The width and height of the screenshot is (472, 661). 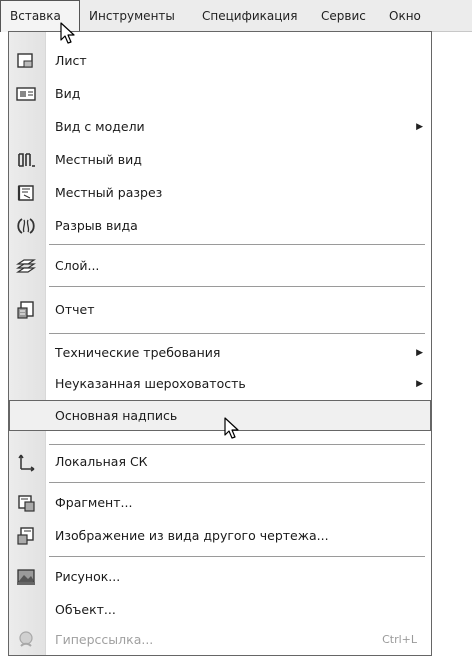 What do you see at coordinates (26, 463) in the screenshot?
I see `local-cs-icon` at bounding box center [26, 463].